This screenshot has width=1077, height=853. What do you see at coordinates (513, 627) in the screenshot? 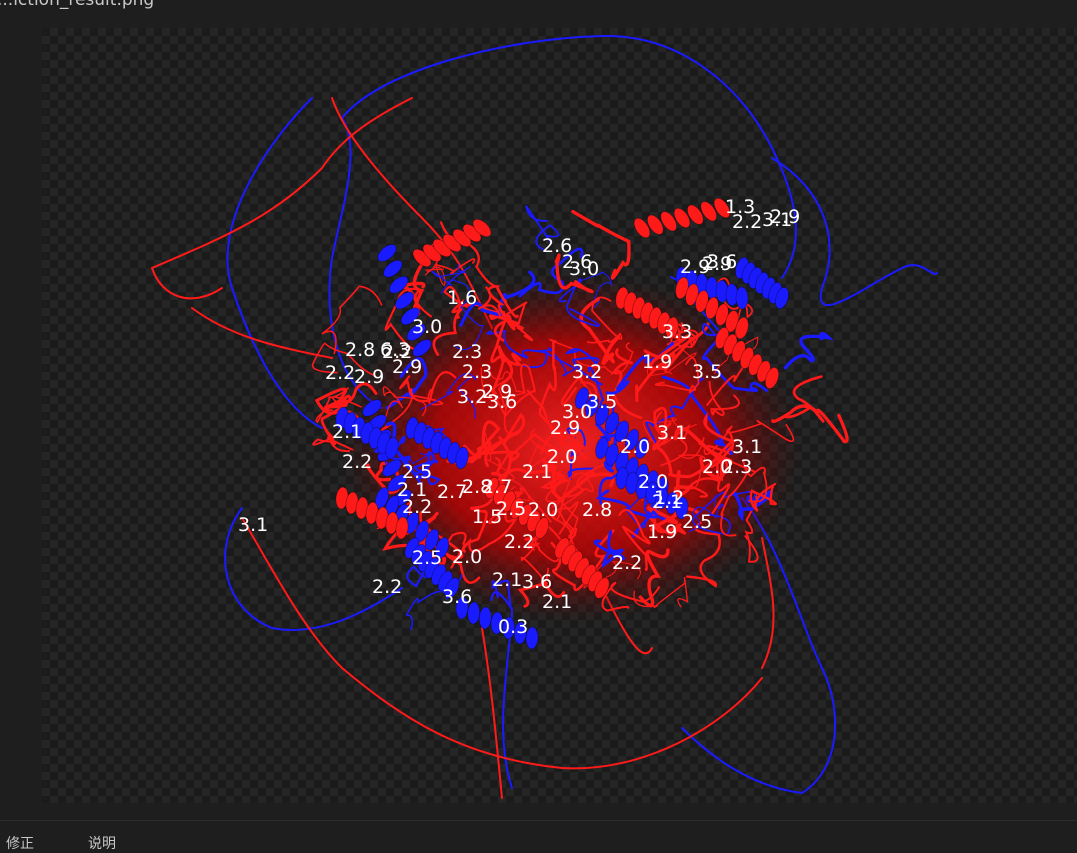
I see `distance-label: 0.3` at bounding box center [513, 627].